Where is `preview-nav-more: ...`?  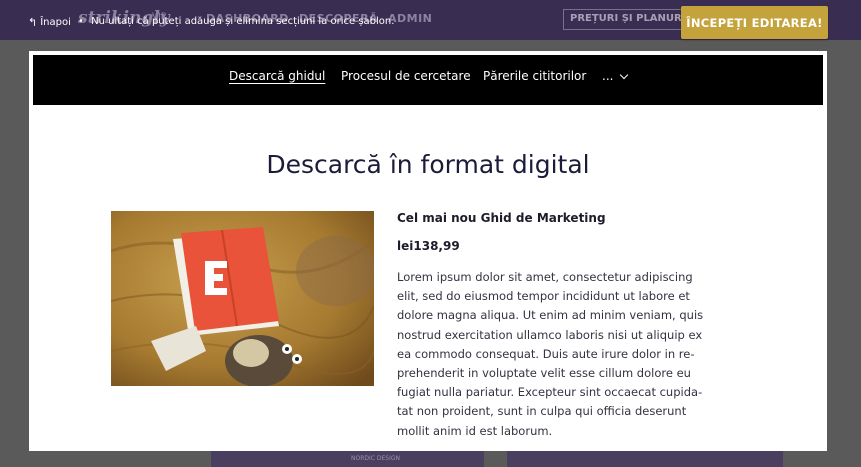
preview-nav-more: ... is located at coordinates (615, 76).